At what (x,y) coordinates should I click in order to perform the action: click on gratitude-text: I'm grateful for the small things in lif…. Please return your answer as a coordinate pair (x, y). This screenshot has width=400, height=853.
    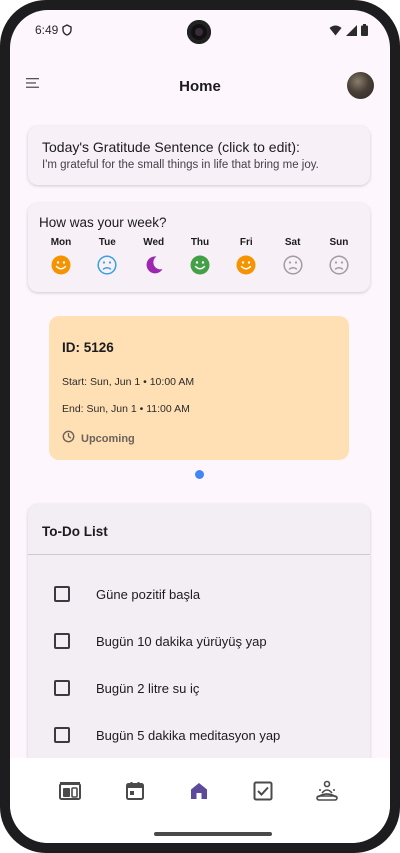
    Looking at the image, I should click on (180, 165).